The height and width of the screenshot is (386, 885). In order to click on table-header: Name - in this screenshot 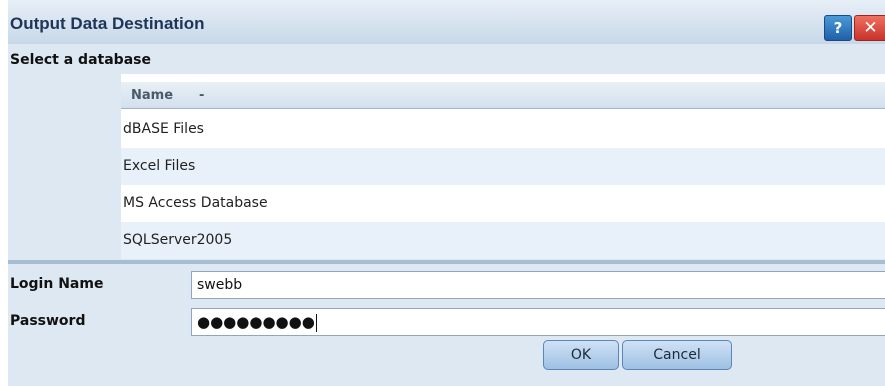, I will do `click(503, 95)`.